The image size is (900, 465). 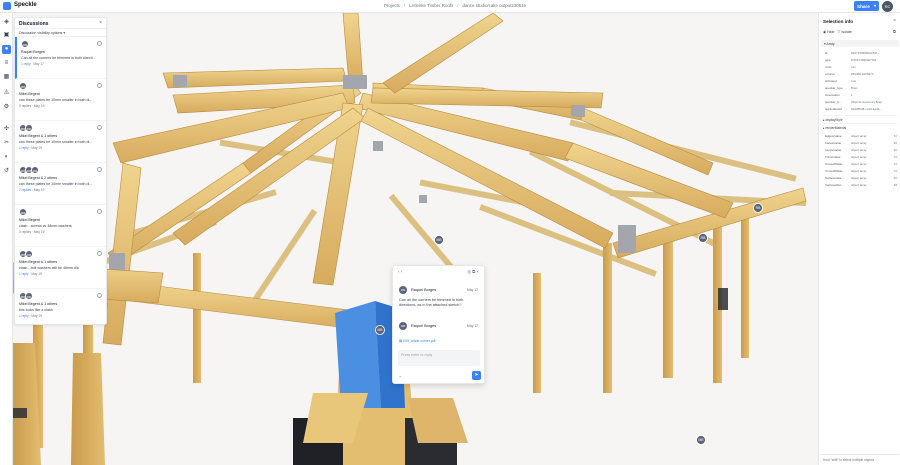 What do you see at coordinates (6, 77) in the screenshot?
I see `grid-icon: ▦` at bounding box center [6, 77].